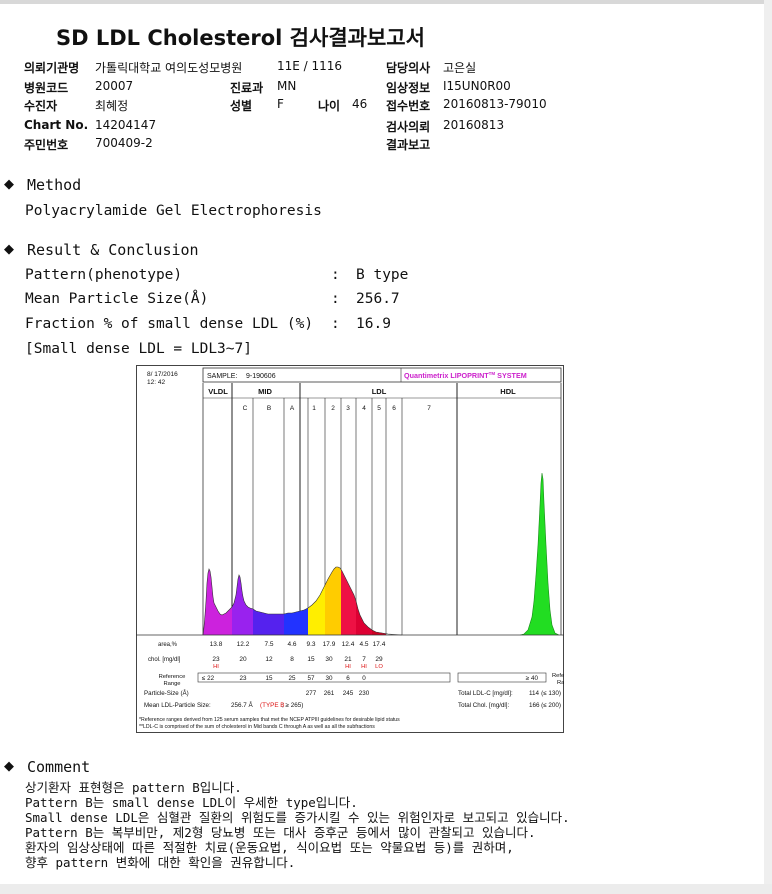  I want to click on band-label: 2, so click(333, 408).